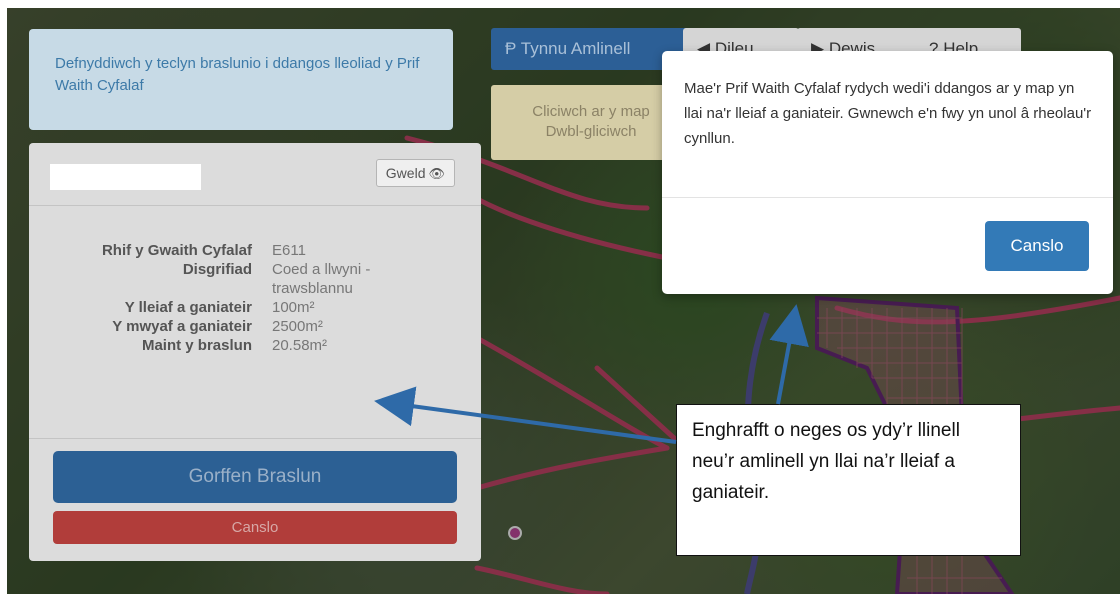  What do you see at coordinates (591, 374) in the screenshot?
I see `annotation-arrows` at bounding box center [591, 374].